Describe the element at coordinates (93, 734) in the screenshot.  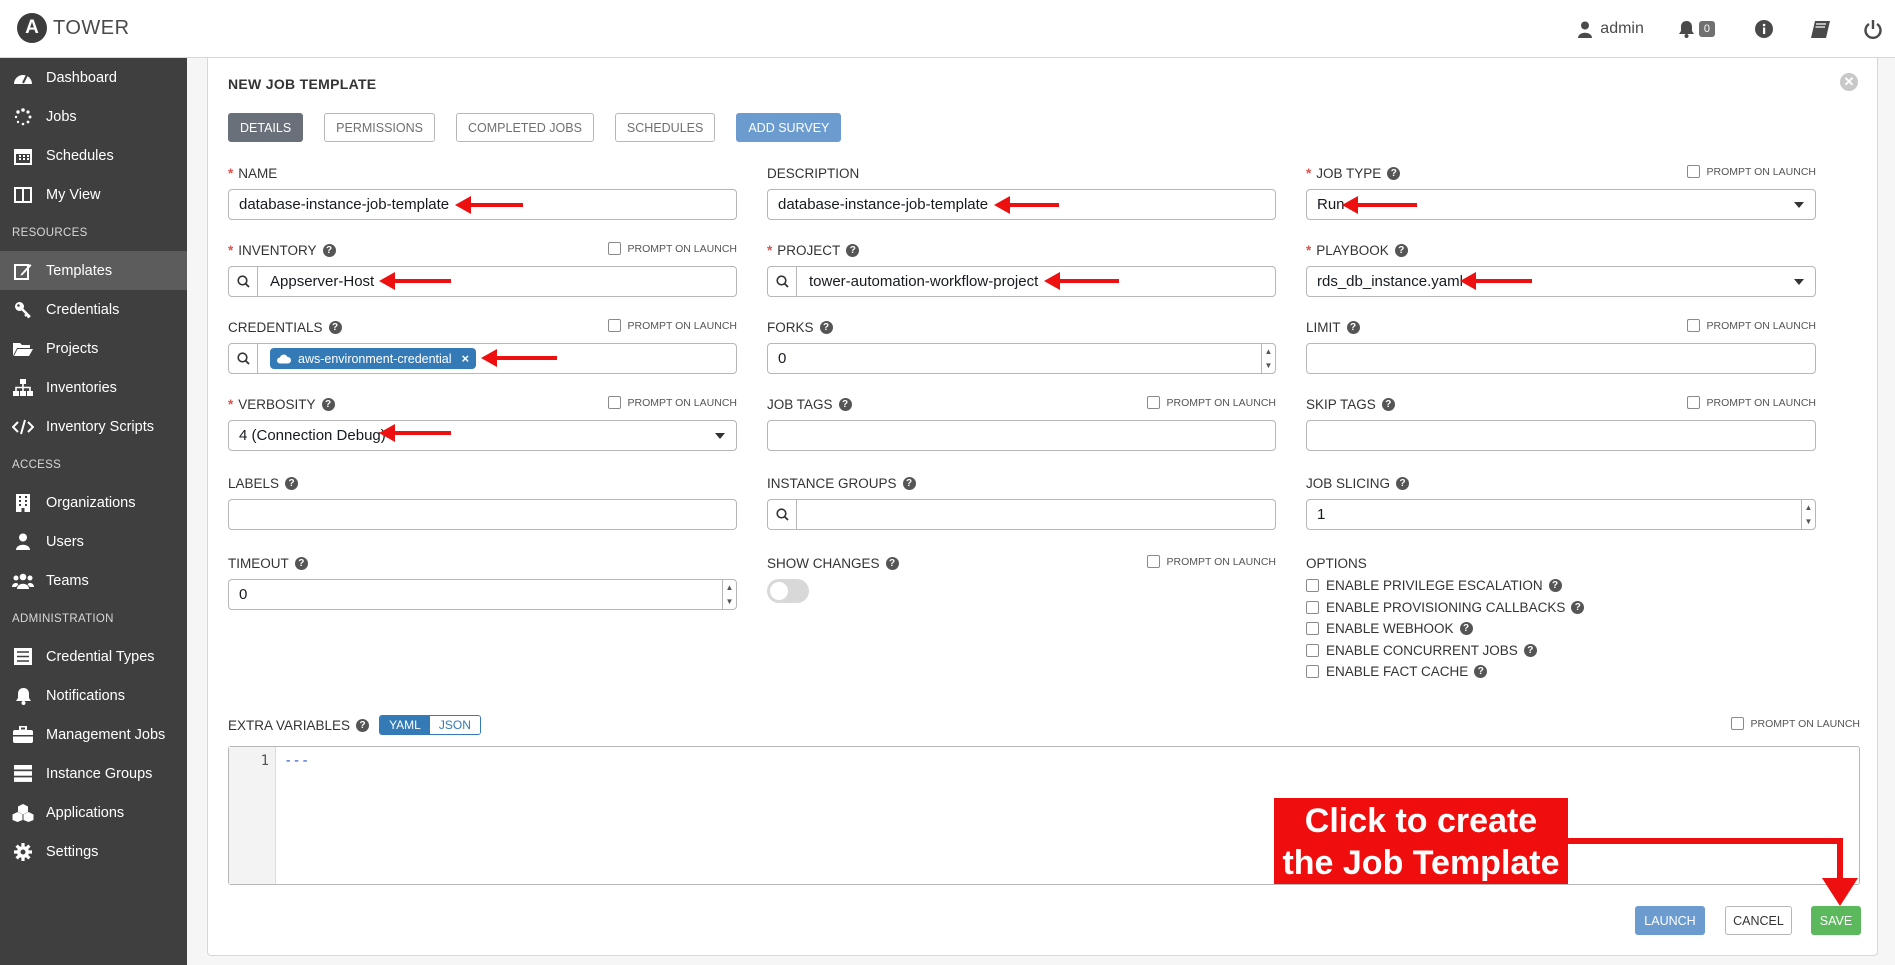
I see `sidebar-item-management-jobs: Management Jobs` at that location.